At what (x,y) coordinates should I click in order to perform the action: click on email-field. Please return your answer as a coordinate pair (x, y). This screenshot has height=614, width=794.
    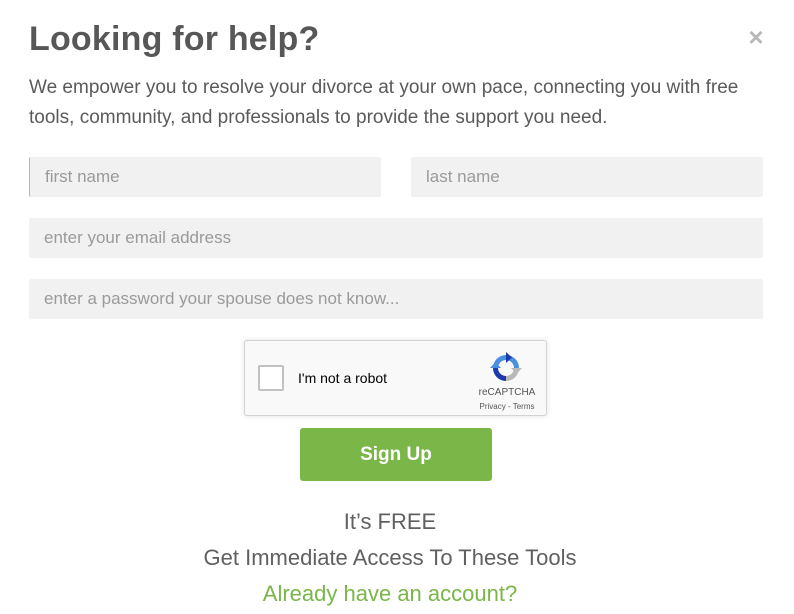
    Looking at the image, I should click on (396, 238).